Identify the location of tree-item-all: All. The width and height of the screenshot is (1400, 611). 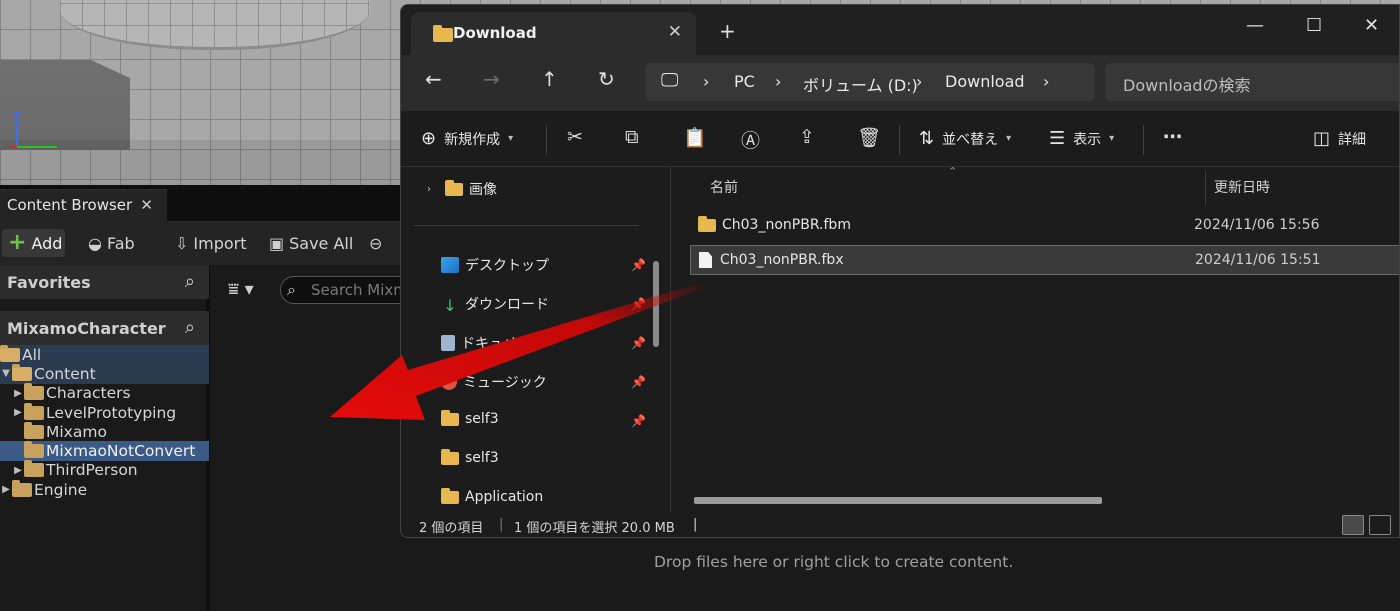
(104, 354).